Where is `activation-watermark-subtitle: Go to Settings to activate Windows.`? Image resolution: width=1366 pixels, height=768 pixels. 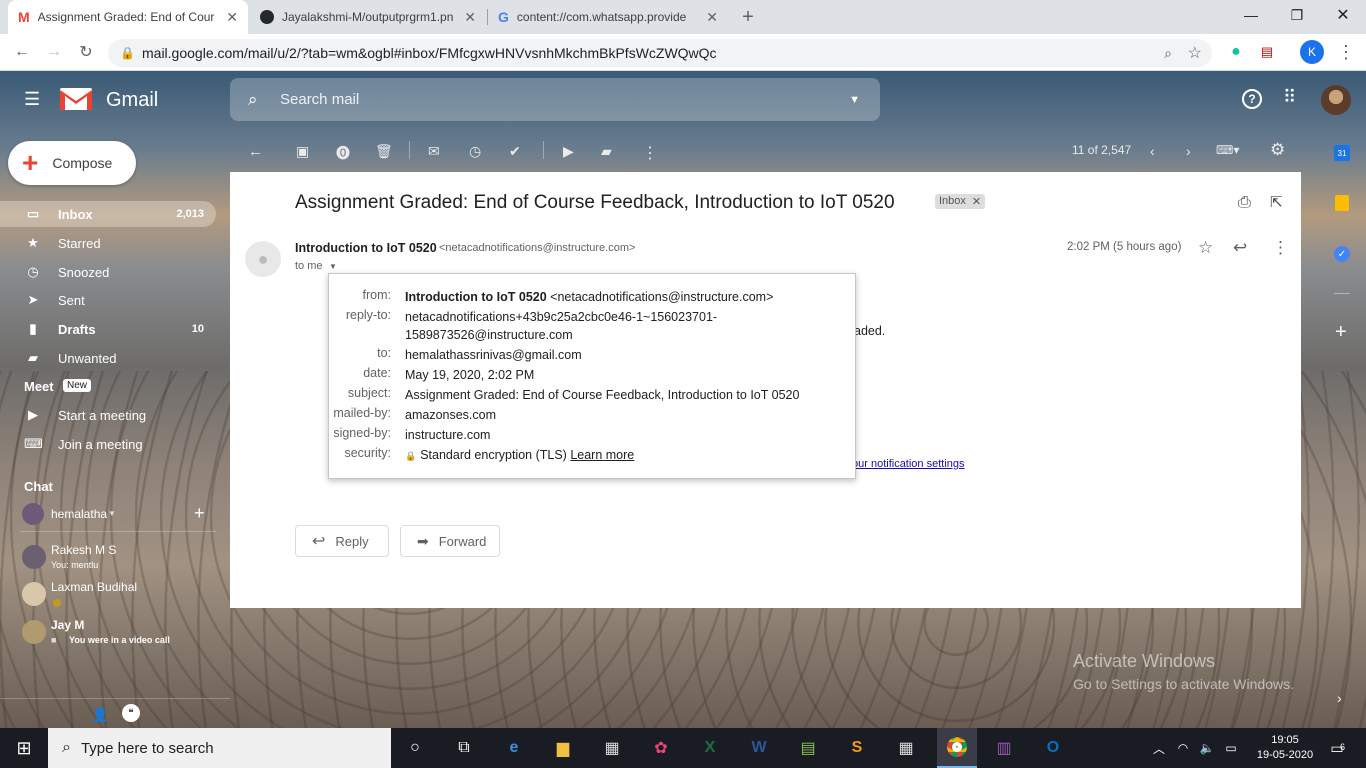
activation-watermark-subtitle: Go to Settings to activate Windows. is located at coordinates (1183, 684).